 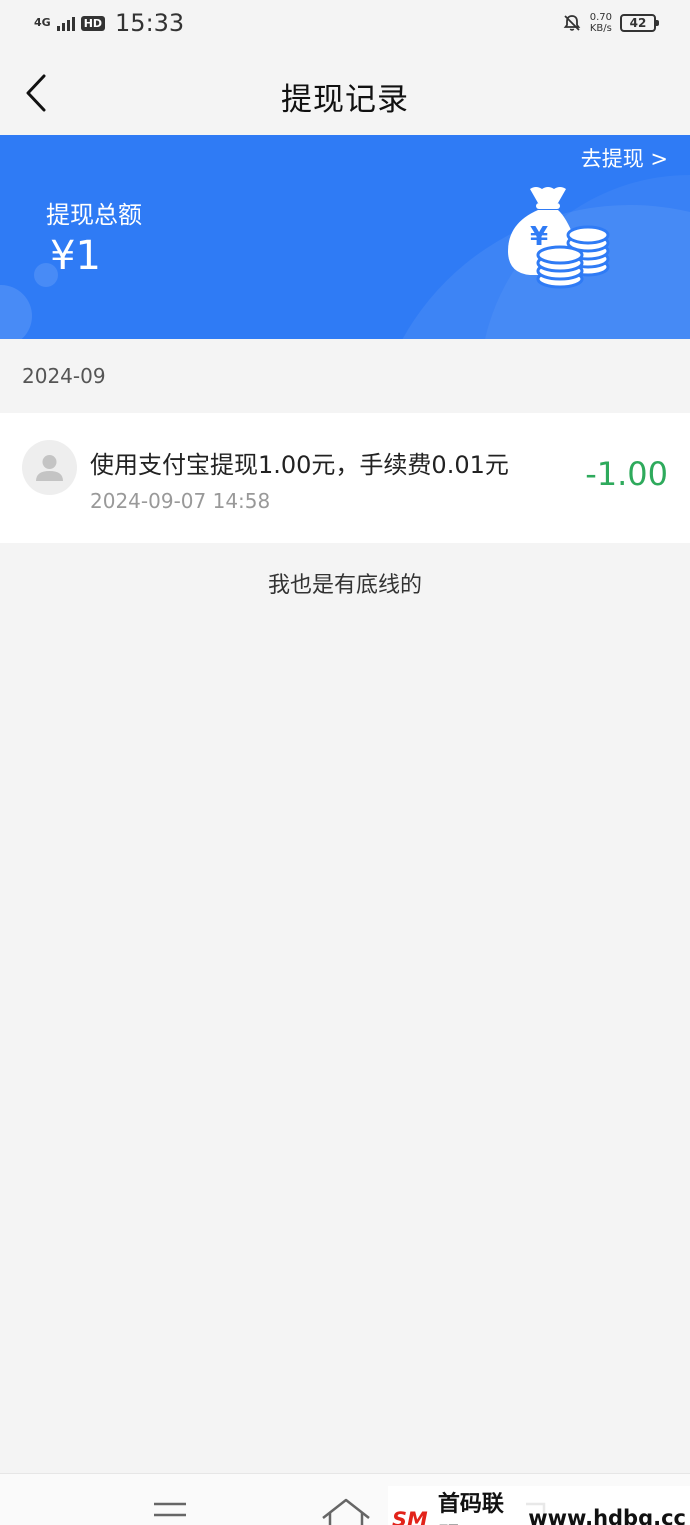 I want to click on menu-icon, so click(x=170, y=1513).